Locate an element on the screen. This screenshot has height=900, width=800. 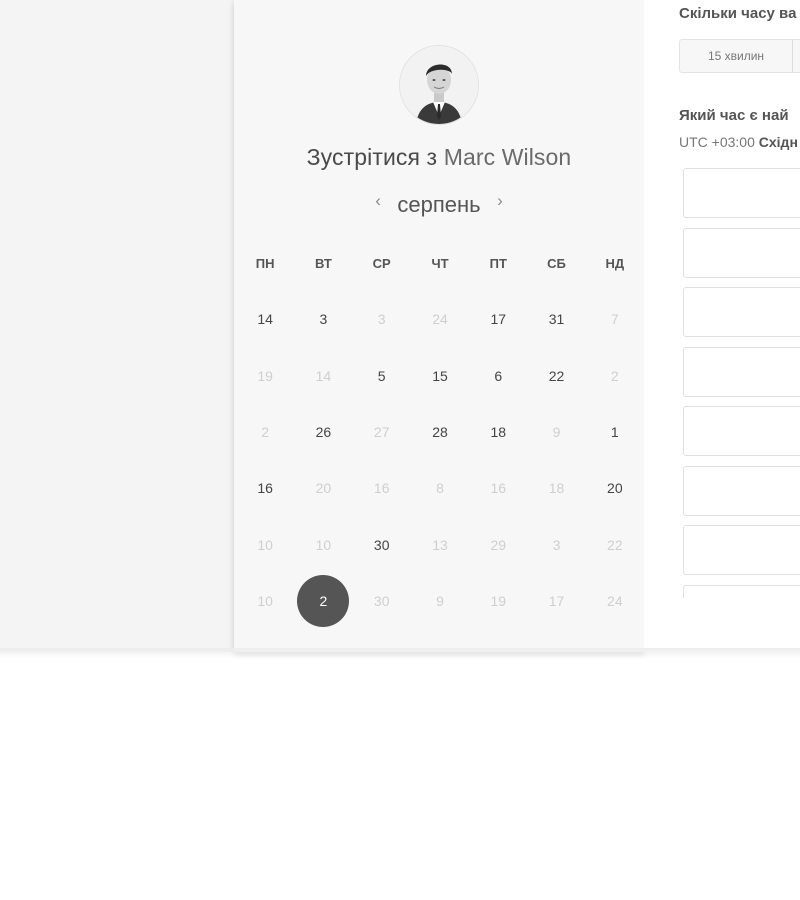
calendar-day-number: 5 is located at coordinates (381, 375).